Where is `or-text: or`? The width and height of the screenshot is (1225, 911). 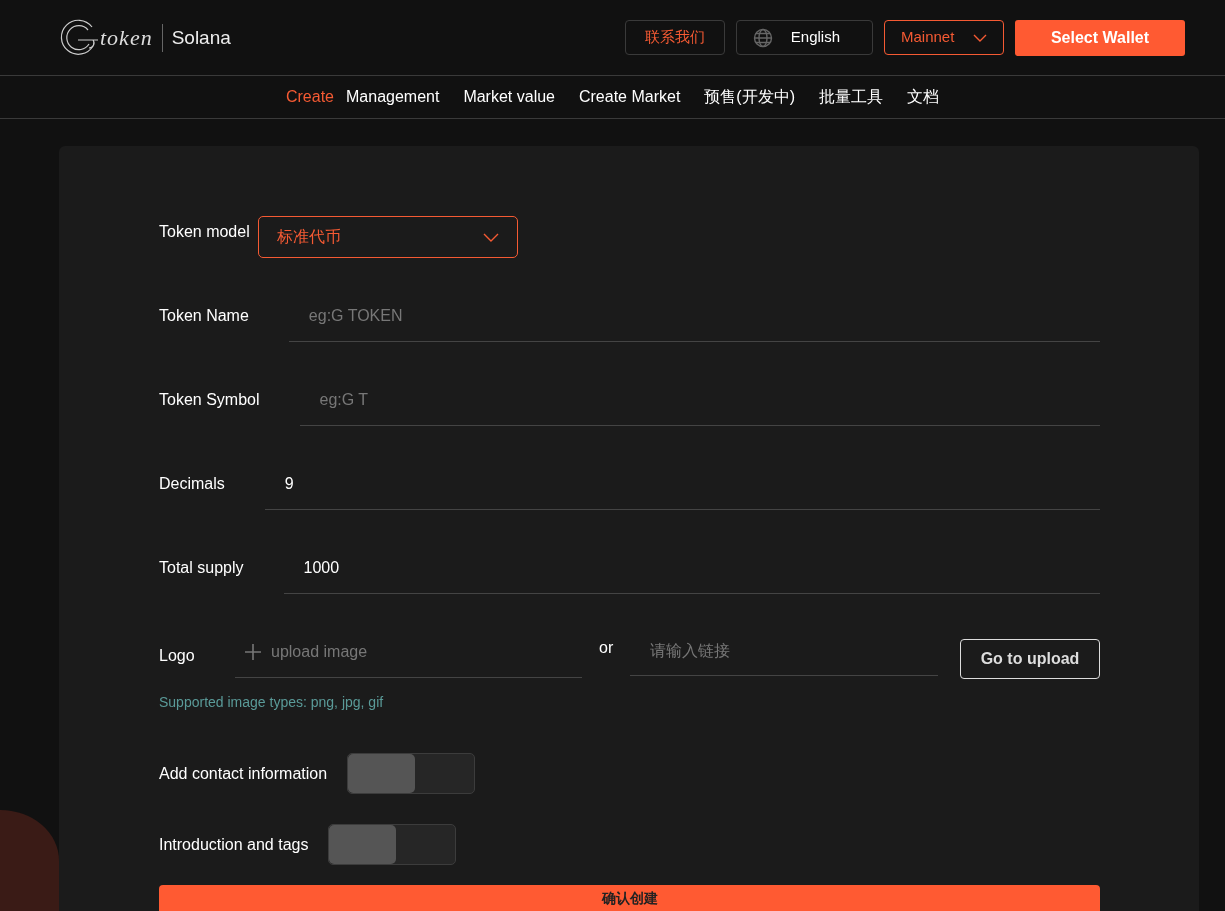
or-text: or is located at coordinates (606, 648).